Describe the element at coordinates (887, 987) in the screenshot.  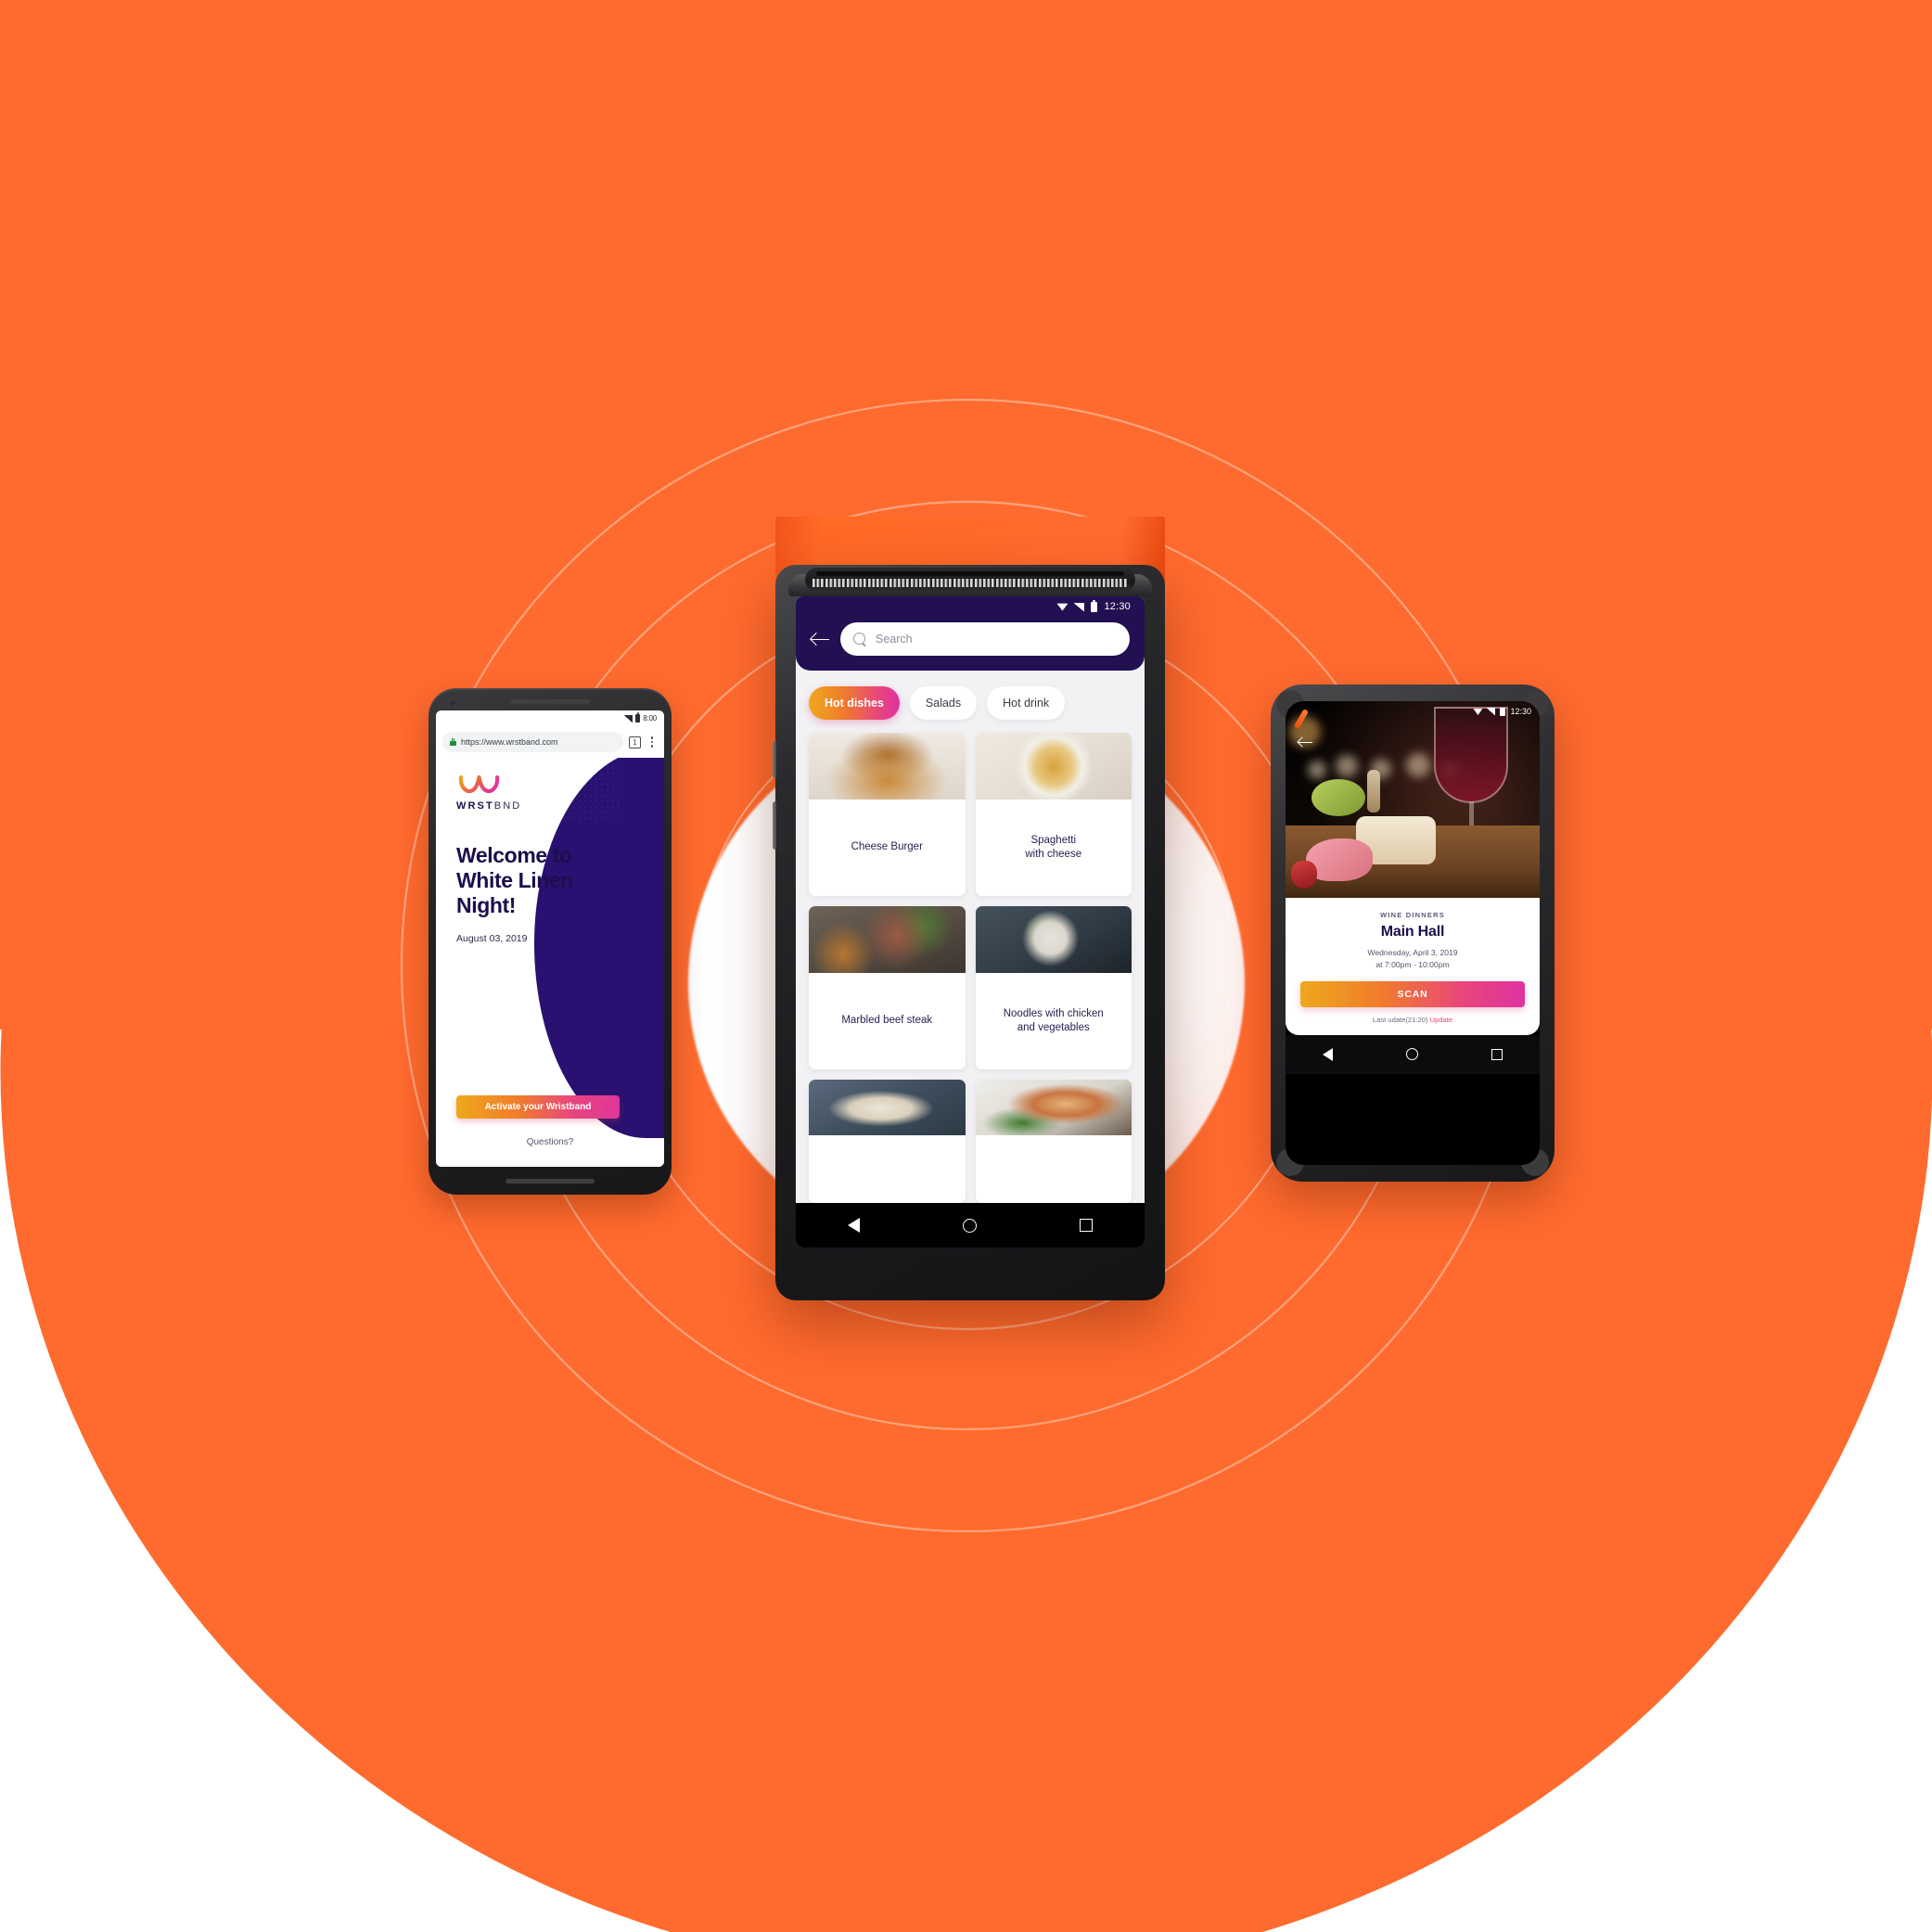
I see `menu-card: Marbled beef steak` at that location.